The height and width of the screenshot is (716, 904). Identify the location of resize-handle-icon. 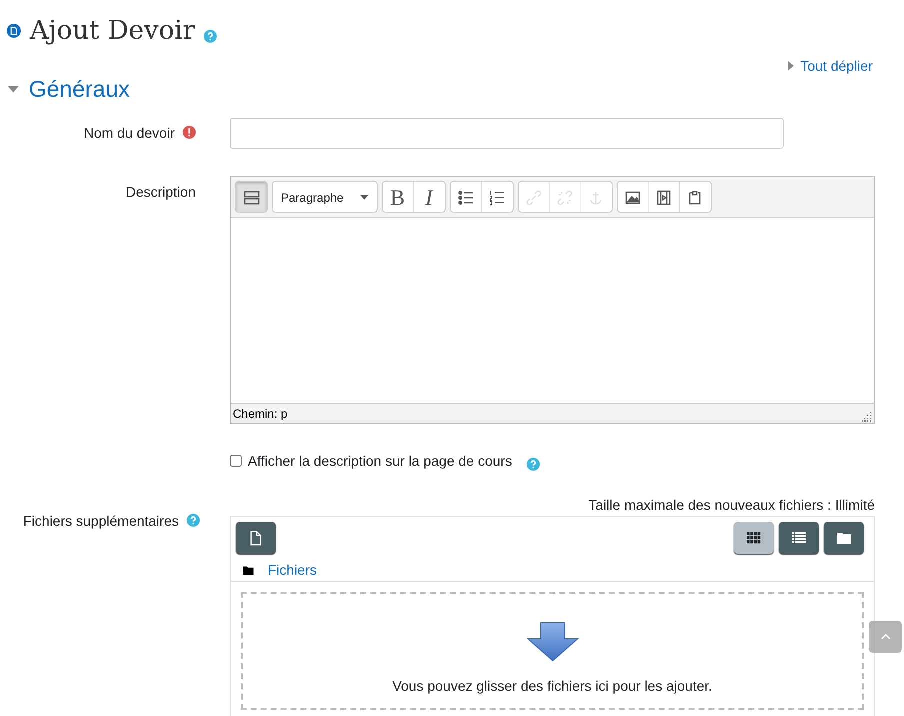
(867, 417).